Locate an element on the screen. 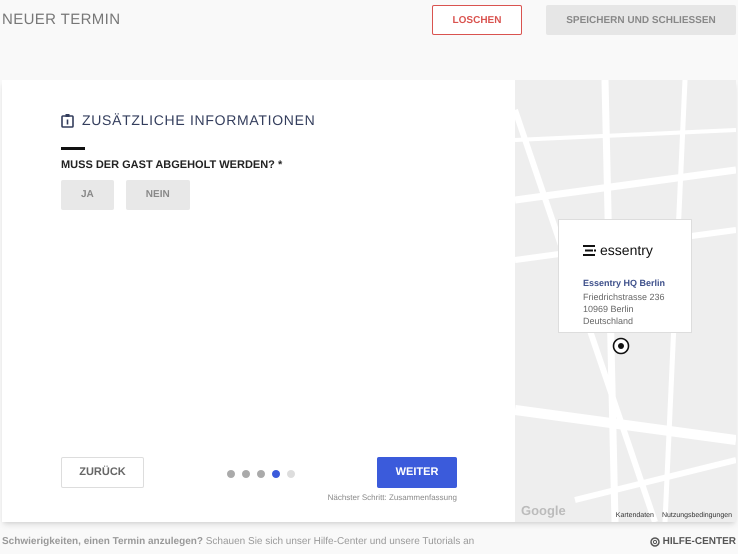 This screenshot has width=738, height=554. lifebuoy-icon is located at coordinates (655, 541).